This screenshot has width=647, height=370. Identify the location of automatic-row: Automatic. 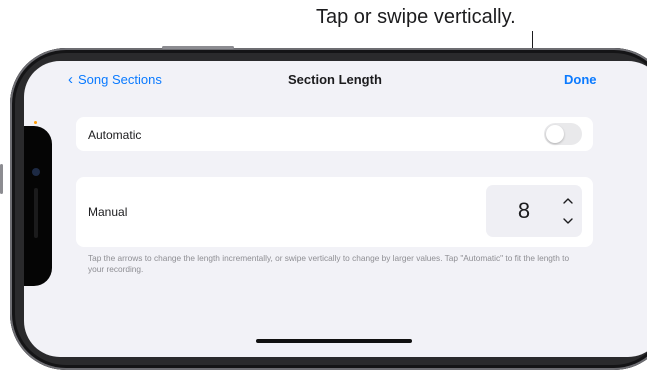
(334, 134).